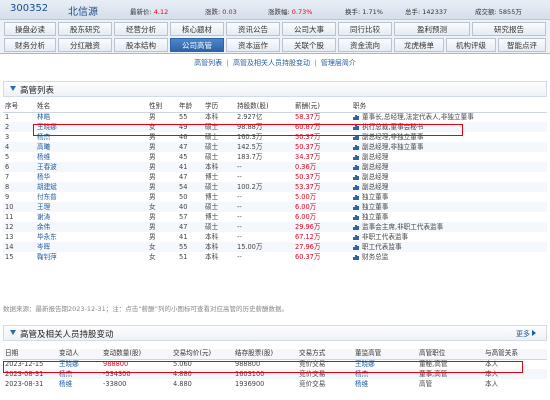 This screenshot has height=400, width=550. Describe the element at coordinates (152, 256) in the screenshot. I see `table-cell: 女` at that location.